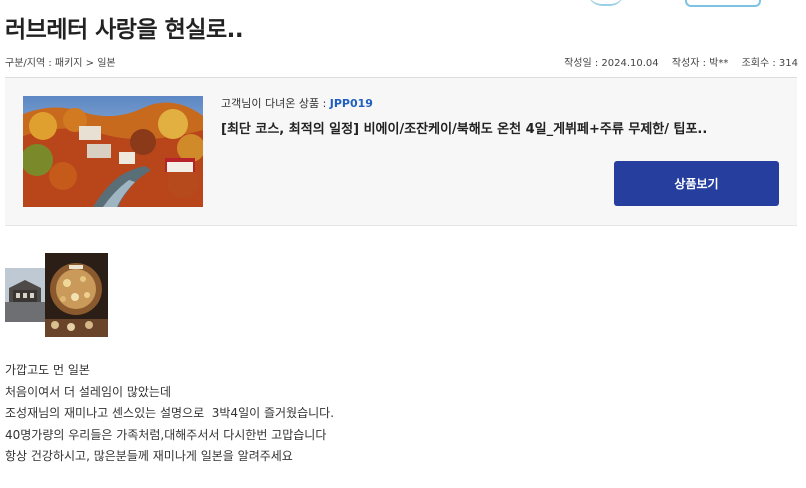 This screenshot has height=488, width=806. What do you see at coordinates (113, 151) in the screenshot?
I see `product-thumbnail` at bounding box center [113, 151].